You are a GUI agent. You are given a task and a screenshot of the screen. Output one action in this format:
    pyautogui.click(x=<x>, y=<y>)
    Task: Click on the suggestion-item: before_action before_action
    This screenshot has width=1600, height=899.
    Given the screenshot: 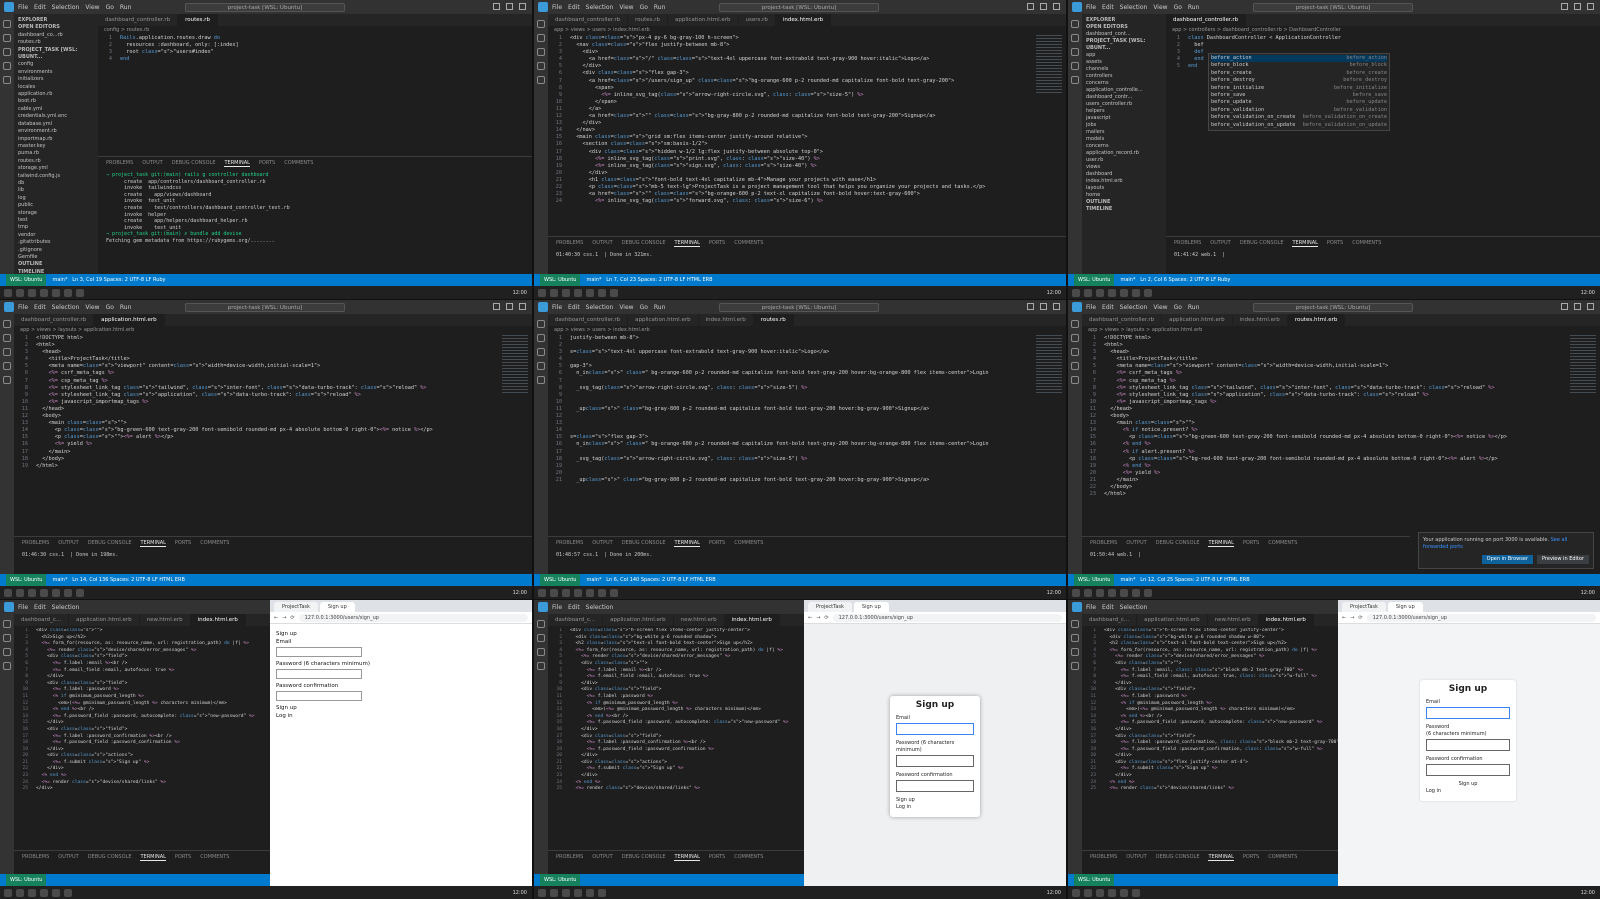 What is the action you would take?
    pyautogui.click(x=1299, y=59)
    